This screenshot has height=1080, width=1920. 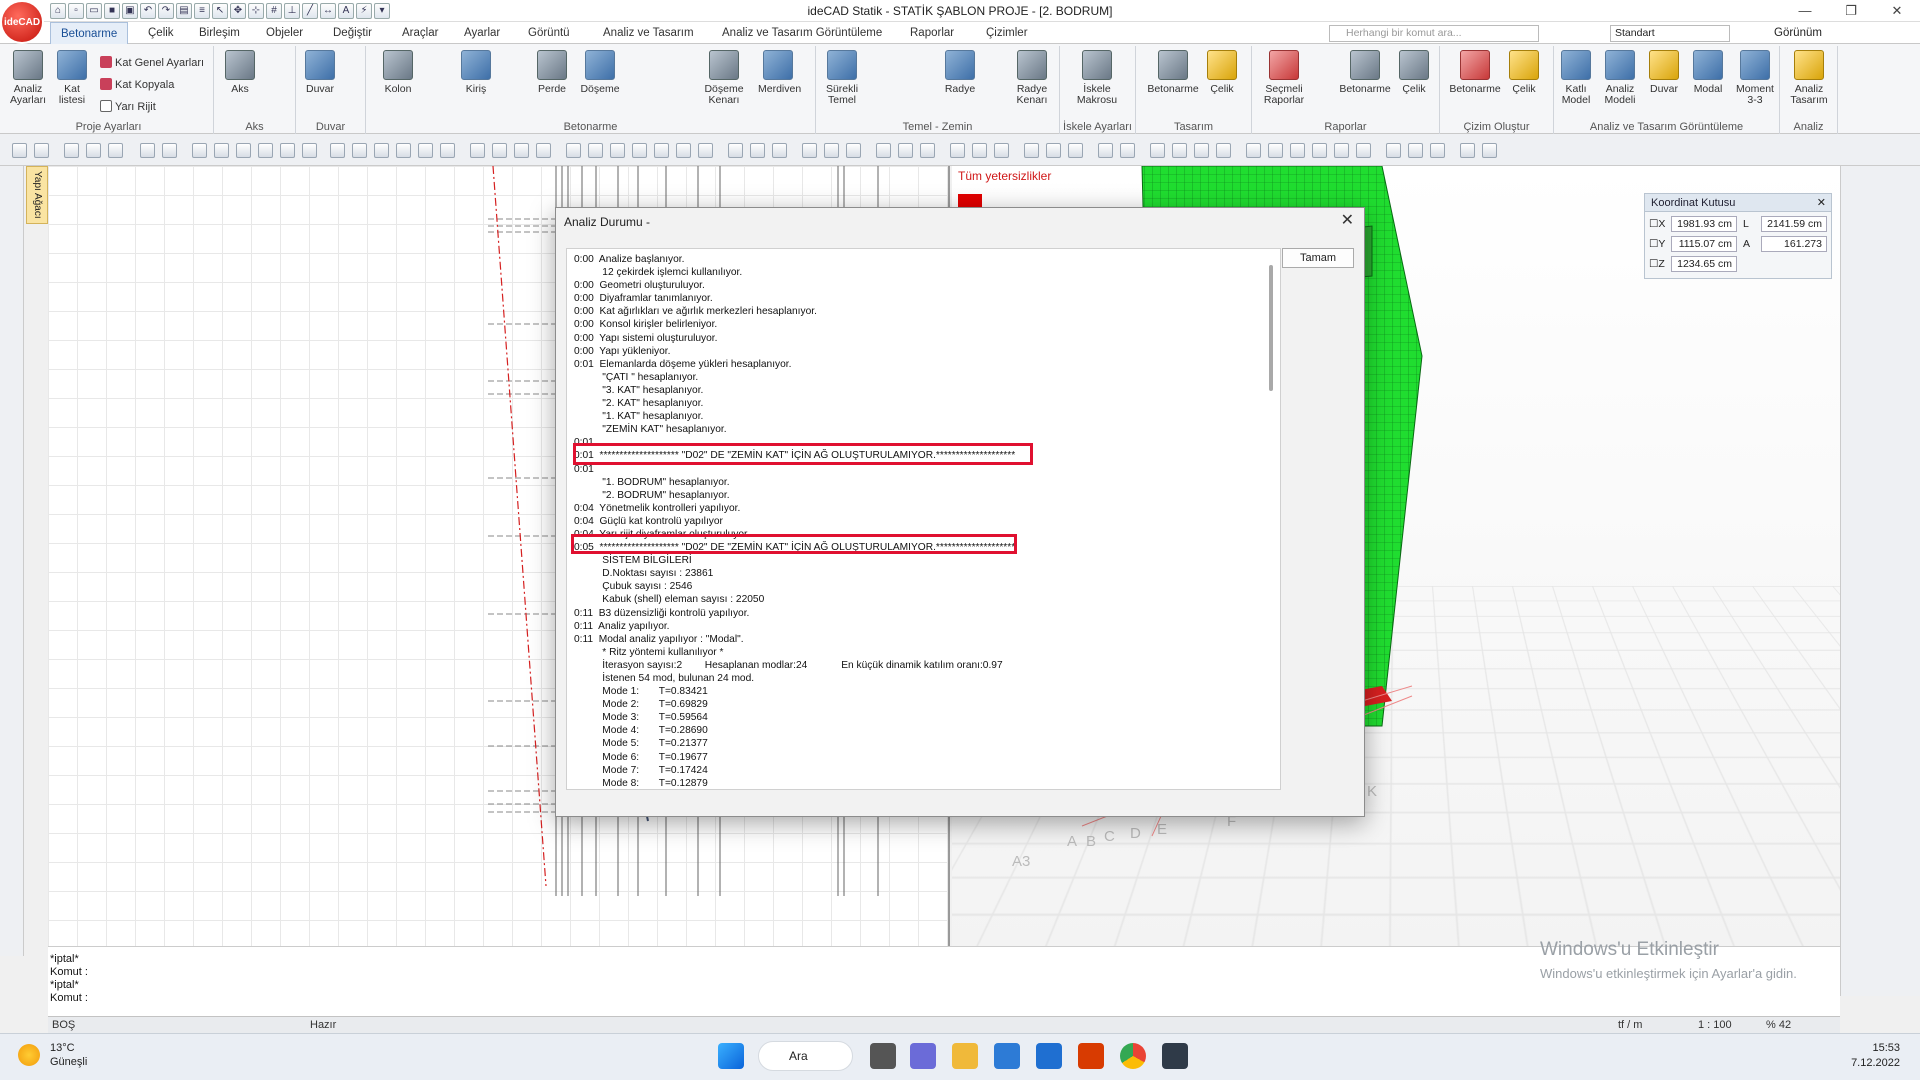 What do you see at coordinates (1127, 150) in the screenshot?
I see `scale-icon` at bounding box center [1127, 150].